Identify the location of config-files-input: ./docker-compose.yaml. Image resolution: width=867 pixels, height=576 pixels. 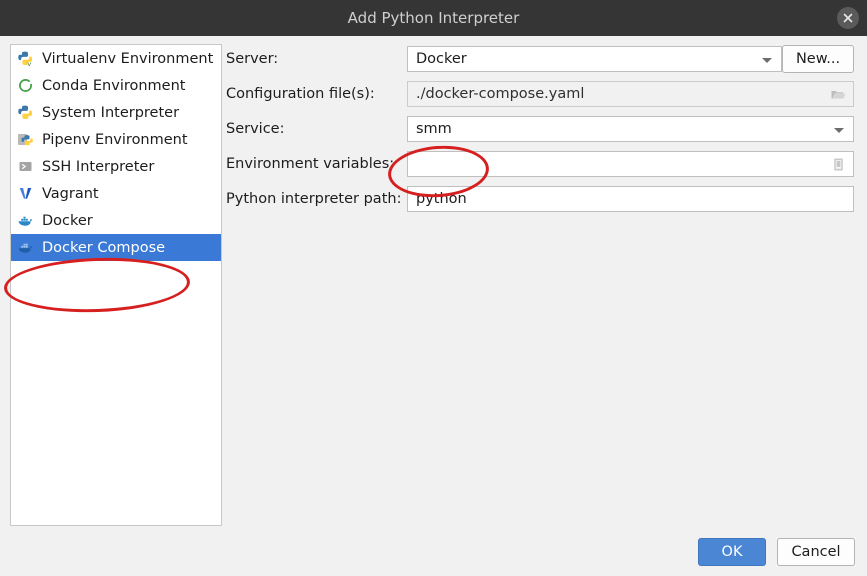
(630, 94).